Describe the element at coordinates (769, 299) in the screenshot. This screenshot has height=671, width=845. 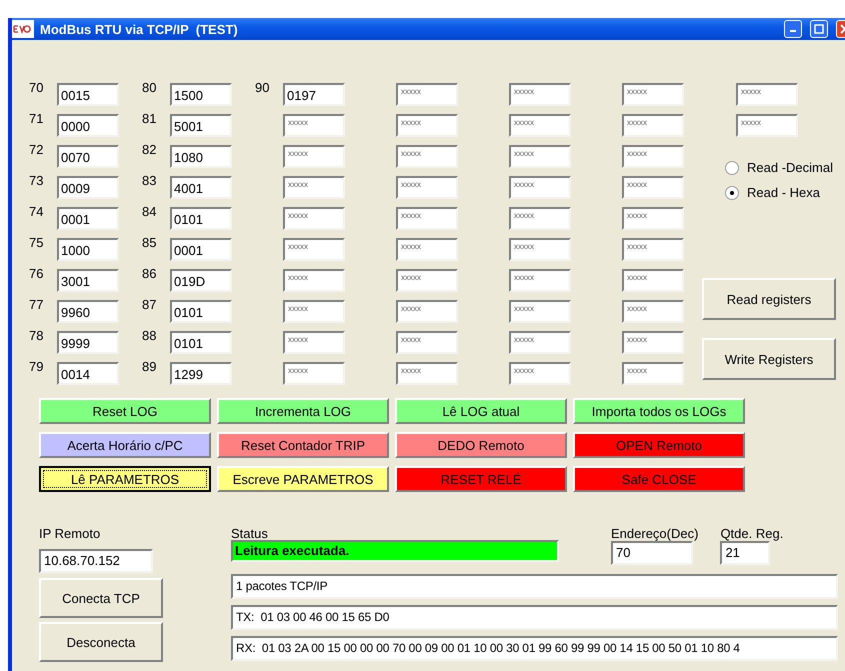
I see `register-button: Read registers` at that location.